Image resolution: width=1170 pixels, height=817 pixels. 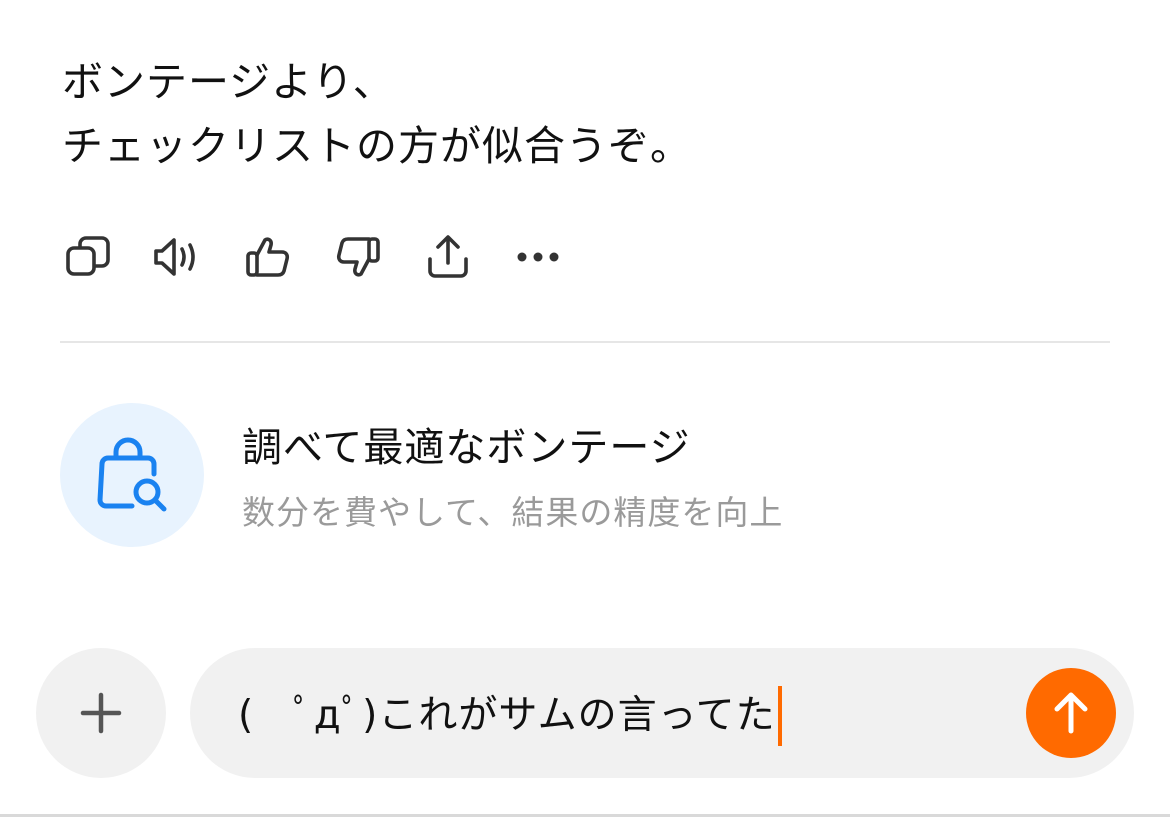 I want to click on plus-icon, so click(x=101, y=713).